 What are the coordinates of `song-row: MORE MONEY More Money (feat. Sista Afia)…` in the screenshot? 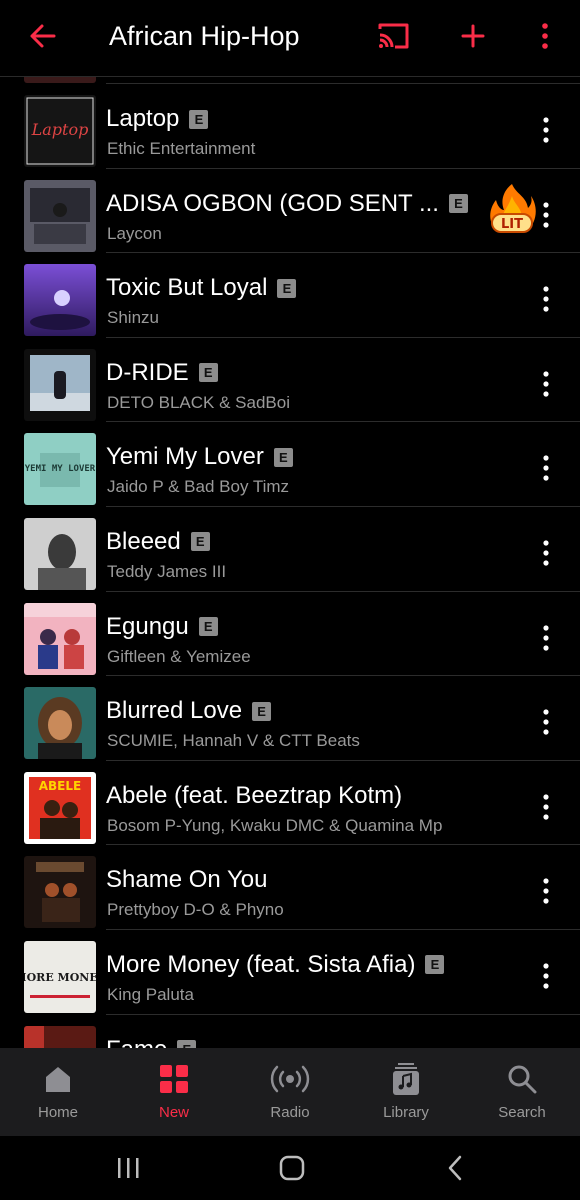 It's located at (290, 972).